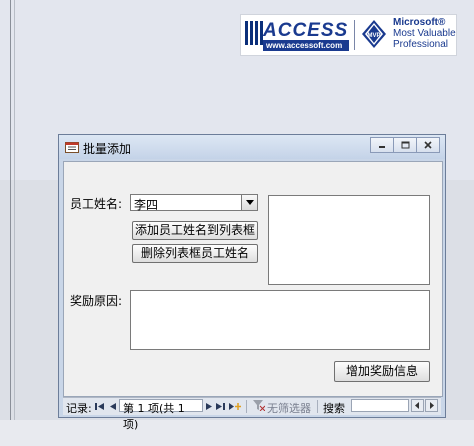 This screenshot has height=446, width=474. Describe the element at coordinates (306, 45) in the screenshot. I see `access-logo-url: www.accessoft.com` at that location.